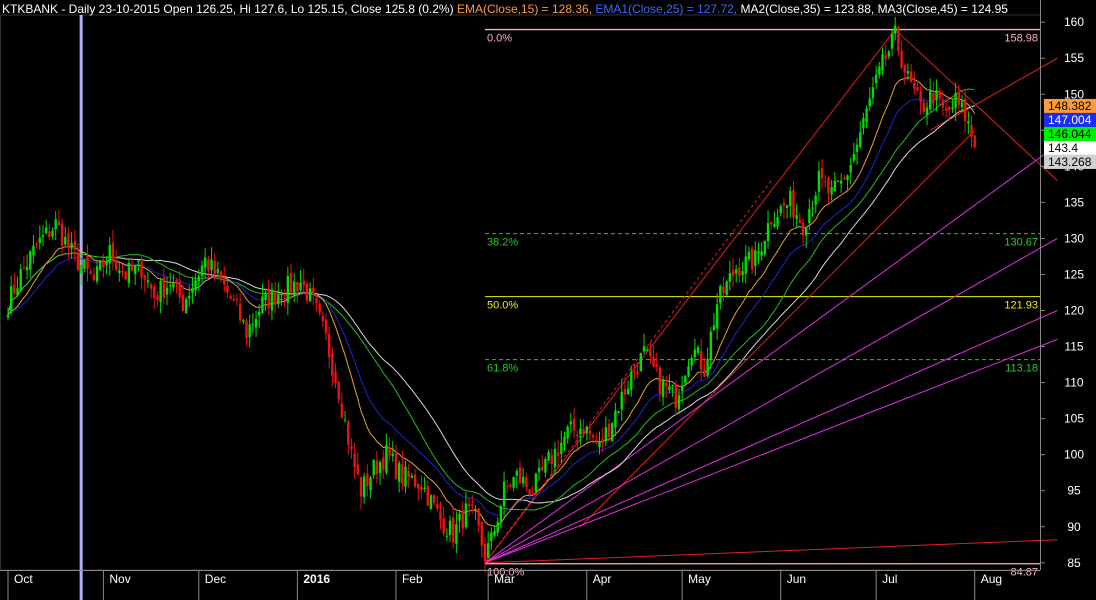 Image resolution: width=1096 pixels, height=600 pixels. I want to click on price-label-text: 147.004, so click(1070, 120).